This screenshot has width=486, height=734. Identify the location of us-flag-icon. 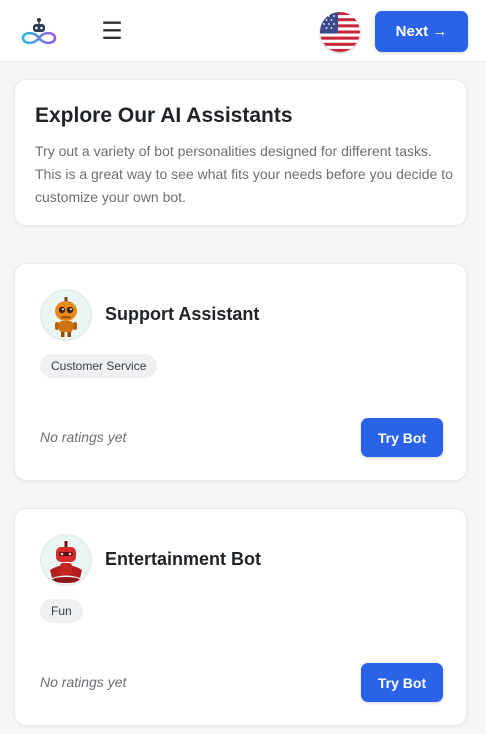
(340, 32).